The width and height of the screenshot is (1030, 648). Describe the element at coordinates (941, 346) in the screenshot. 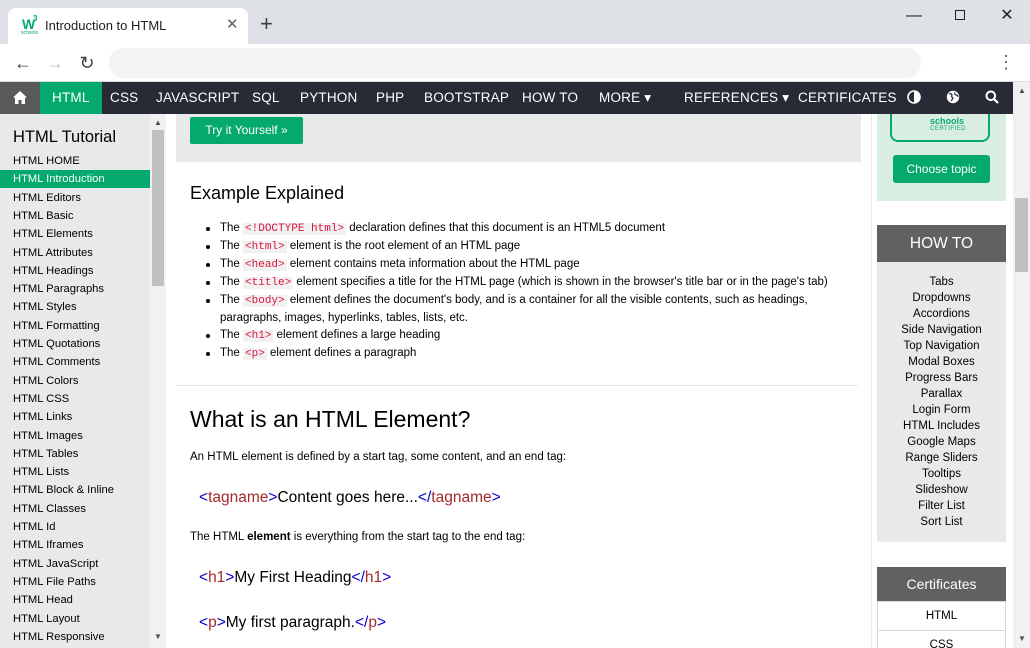

I see `howto-link: Top Navigation` at that location.